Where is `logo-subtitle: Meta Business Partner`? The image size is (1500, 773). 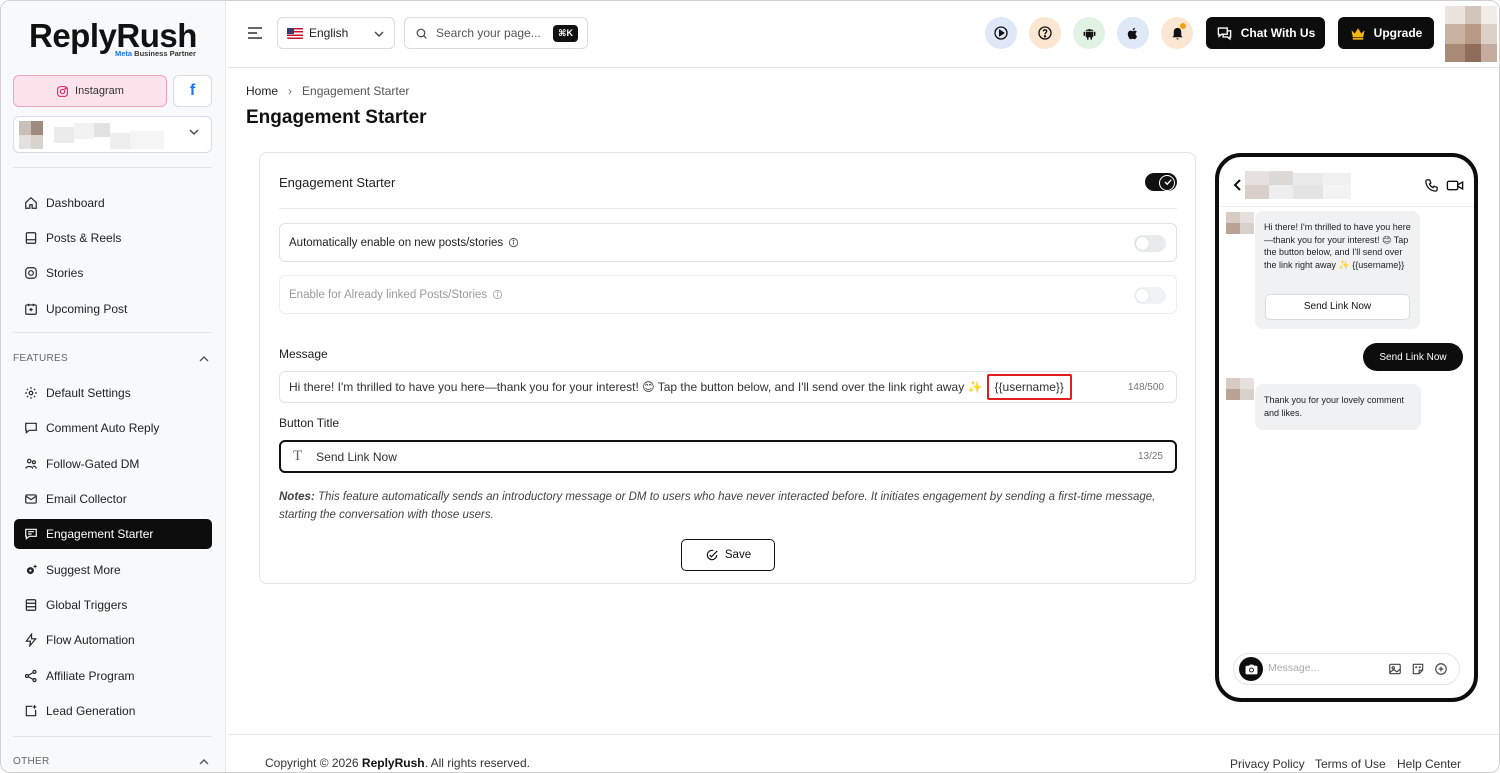 logo-subtitle: Meta Business Partner is located at coordinates (155, 53).